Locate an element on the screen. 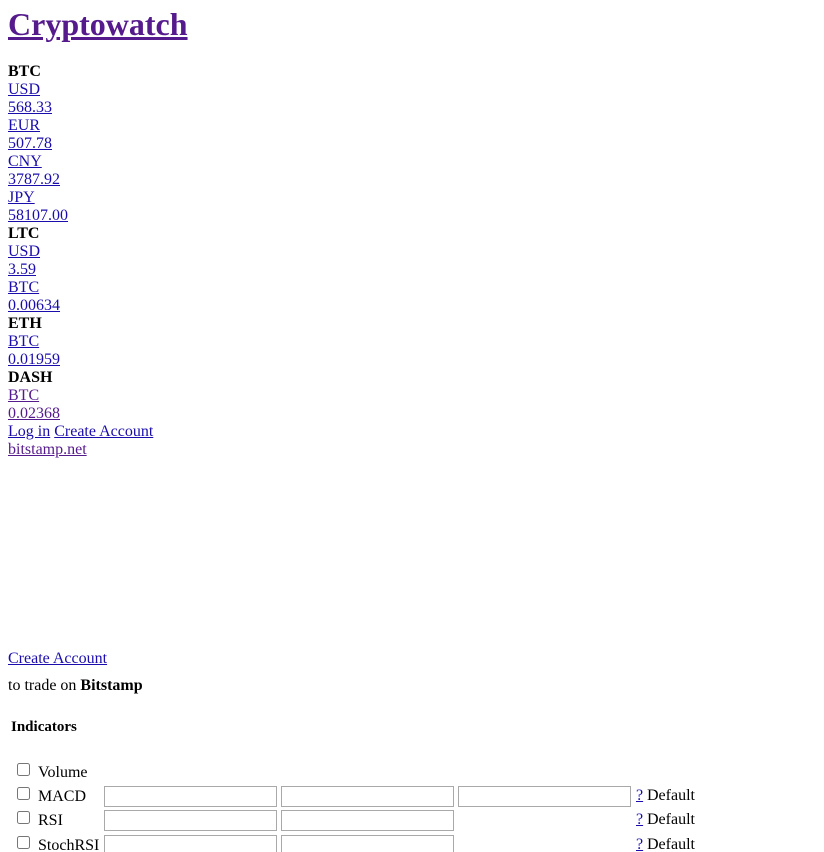  trade-text: to trade on Bitstamp is located at coordinates (75, 686).